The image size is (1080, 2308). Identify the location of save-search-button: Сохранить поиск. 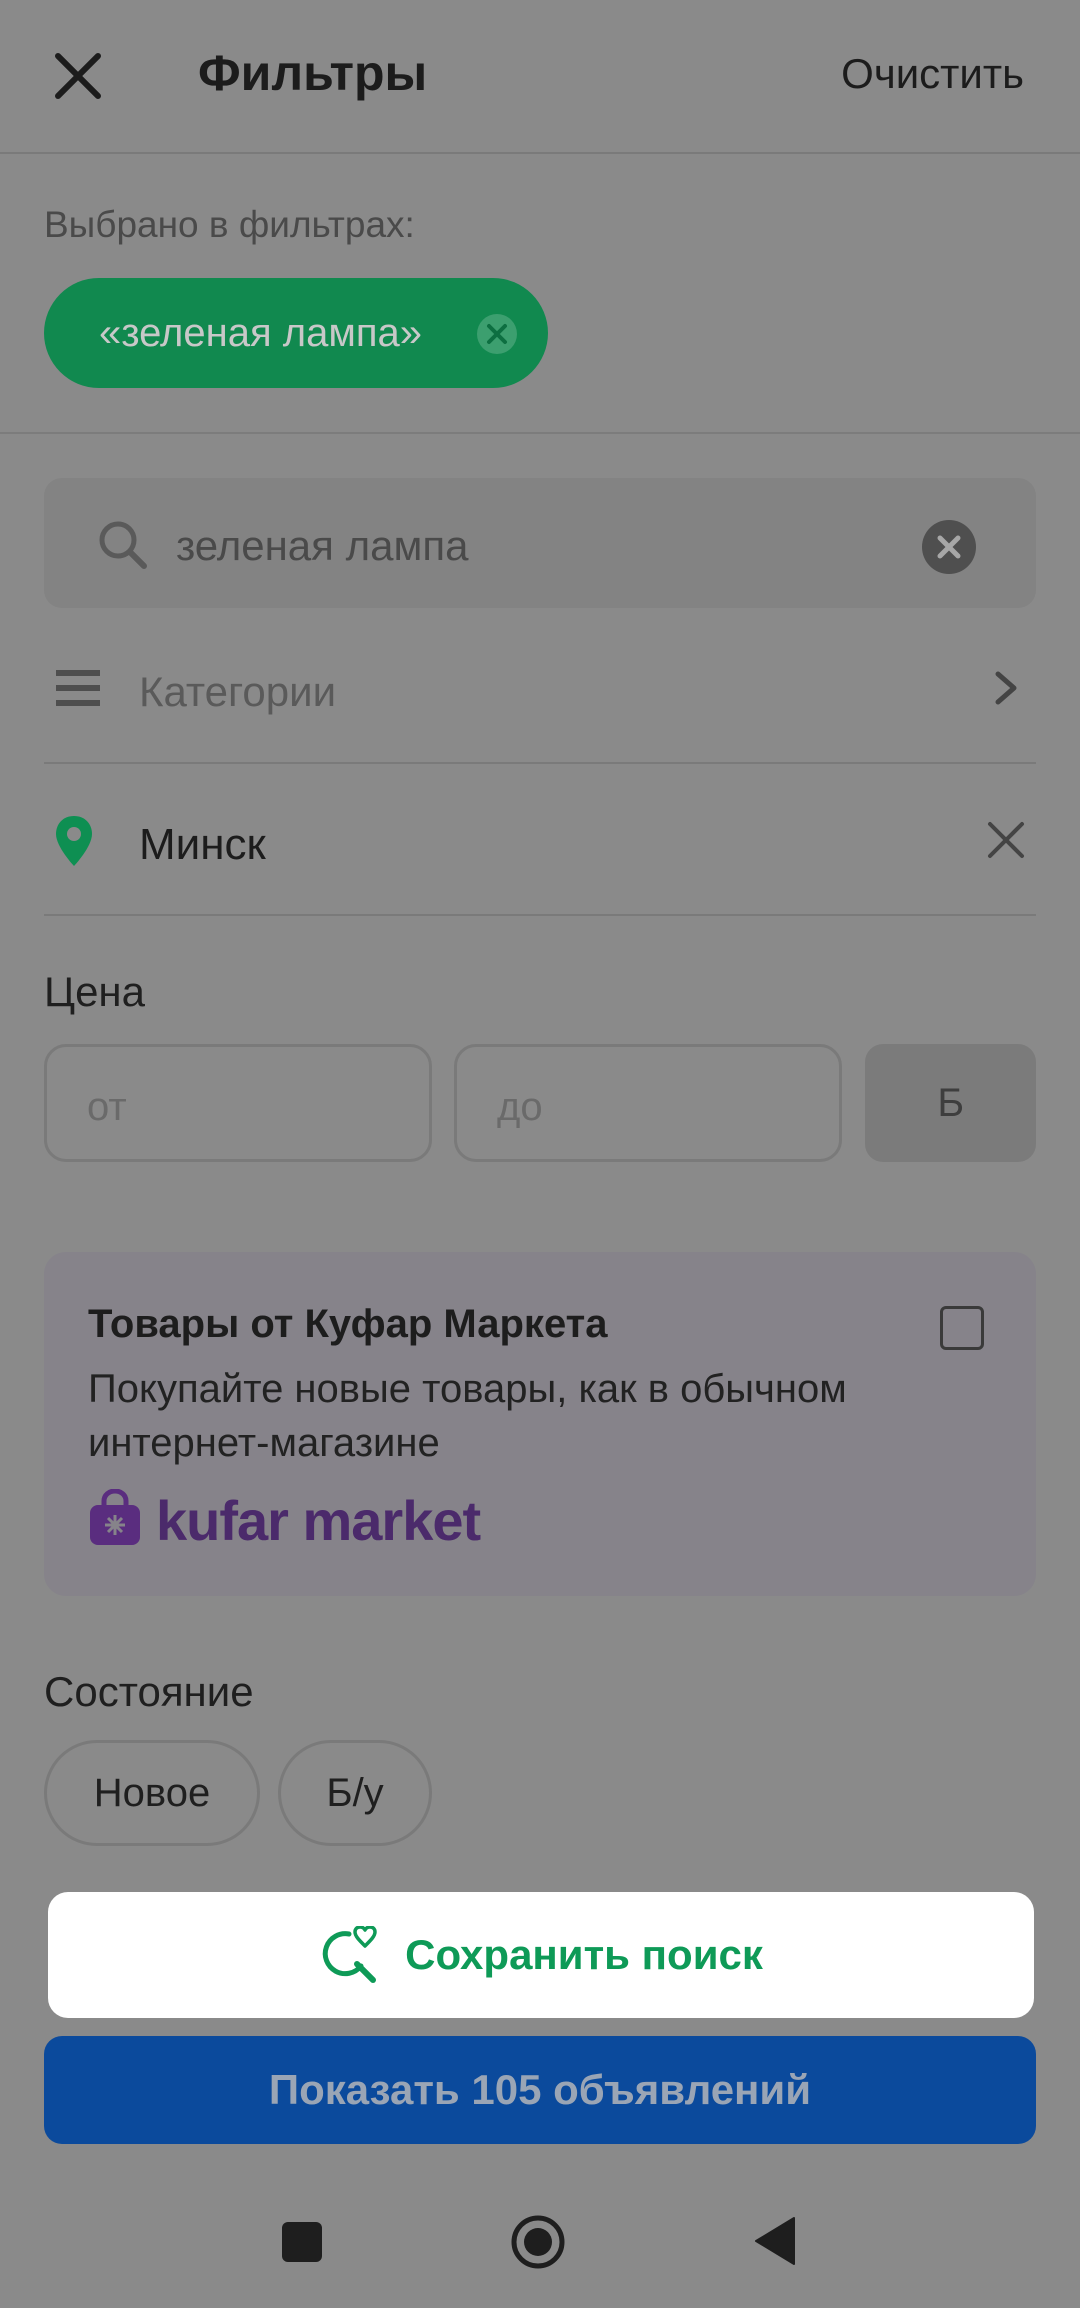
(541, 1955).